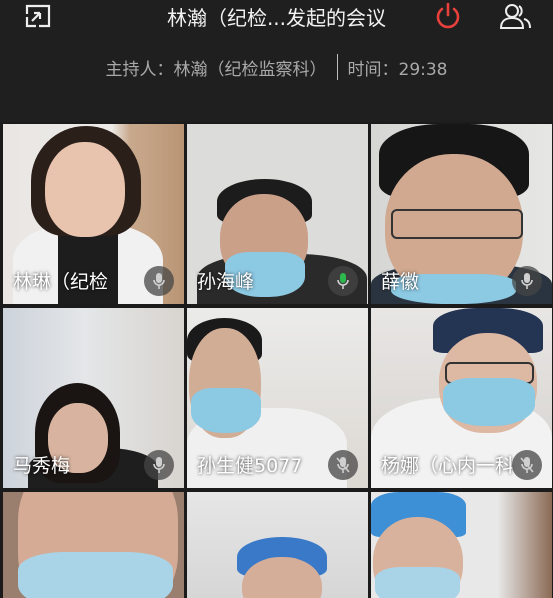  Describe the element at coordinates (277, 398) in the screenshot. I see `video-tile: 孙生健5077` at that location.